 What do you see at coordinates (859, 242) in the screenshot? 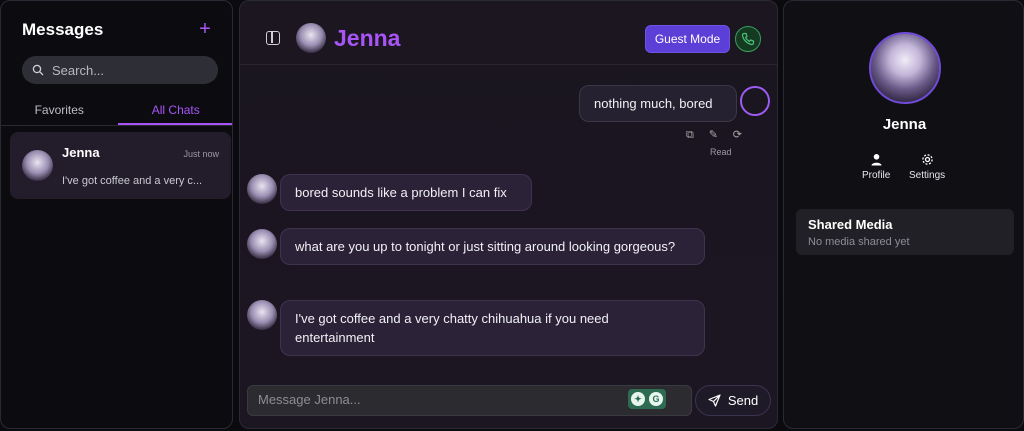
I see `shared-media-empty: No media shared yet` at bounding box center [859, 242].